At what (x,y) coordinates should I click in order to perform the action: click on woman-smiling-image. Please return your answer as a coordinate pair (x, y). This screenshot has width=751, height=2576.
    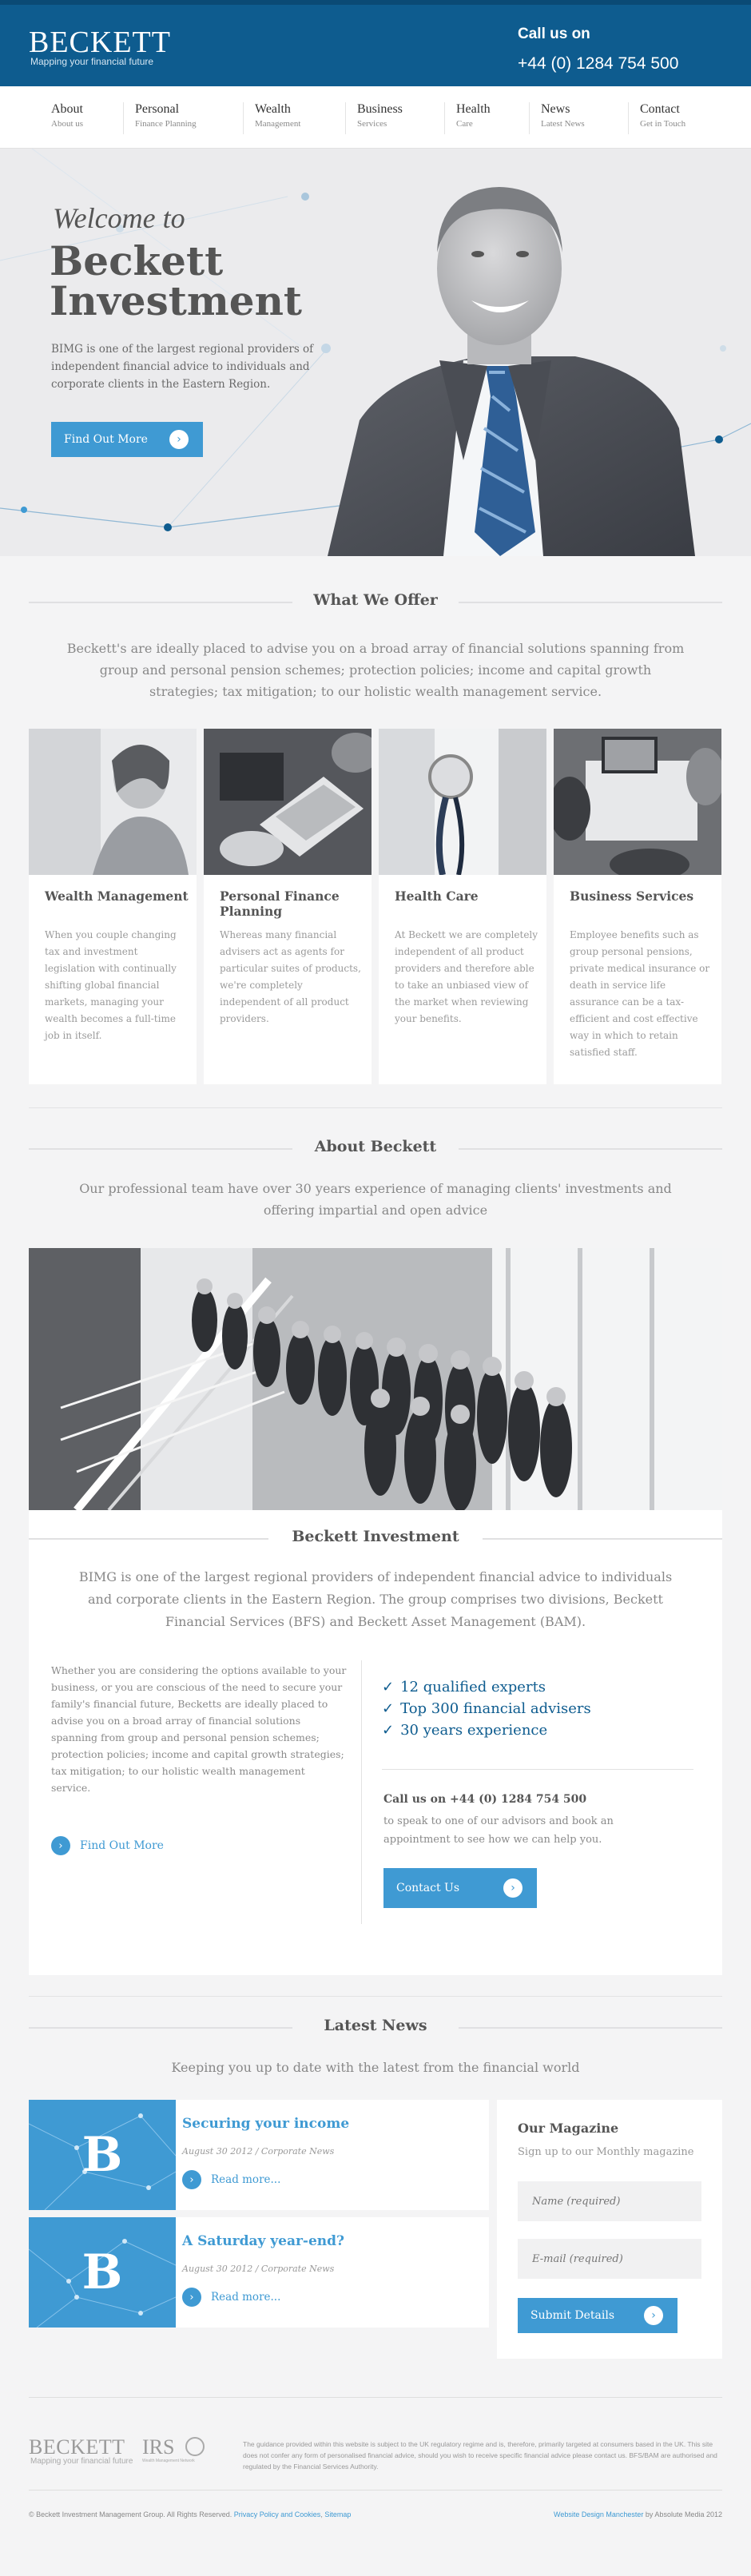
    Looking at the image, I should click on (113, 802).